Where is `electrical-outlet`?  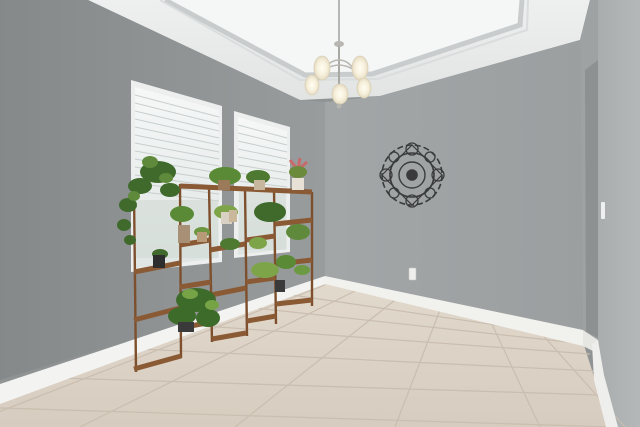 electrical-outlet is located at coordinates (412, 274).